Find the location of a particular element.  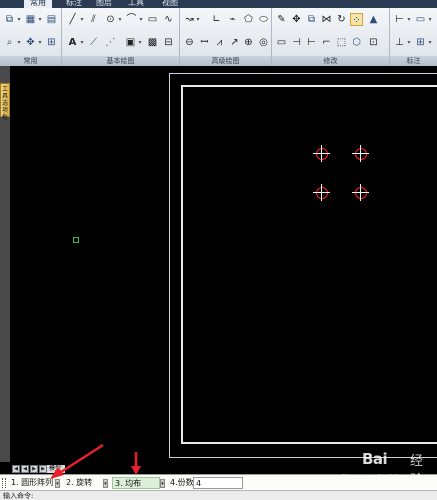

tab-dimension: 标注 is located at coordinates (74, 4).